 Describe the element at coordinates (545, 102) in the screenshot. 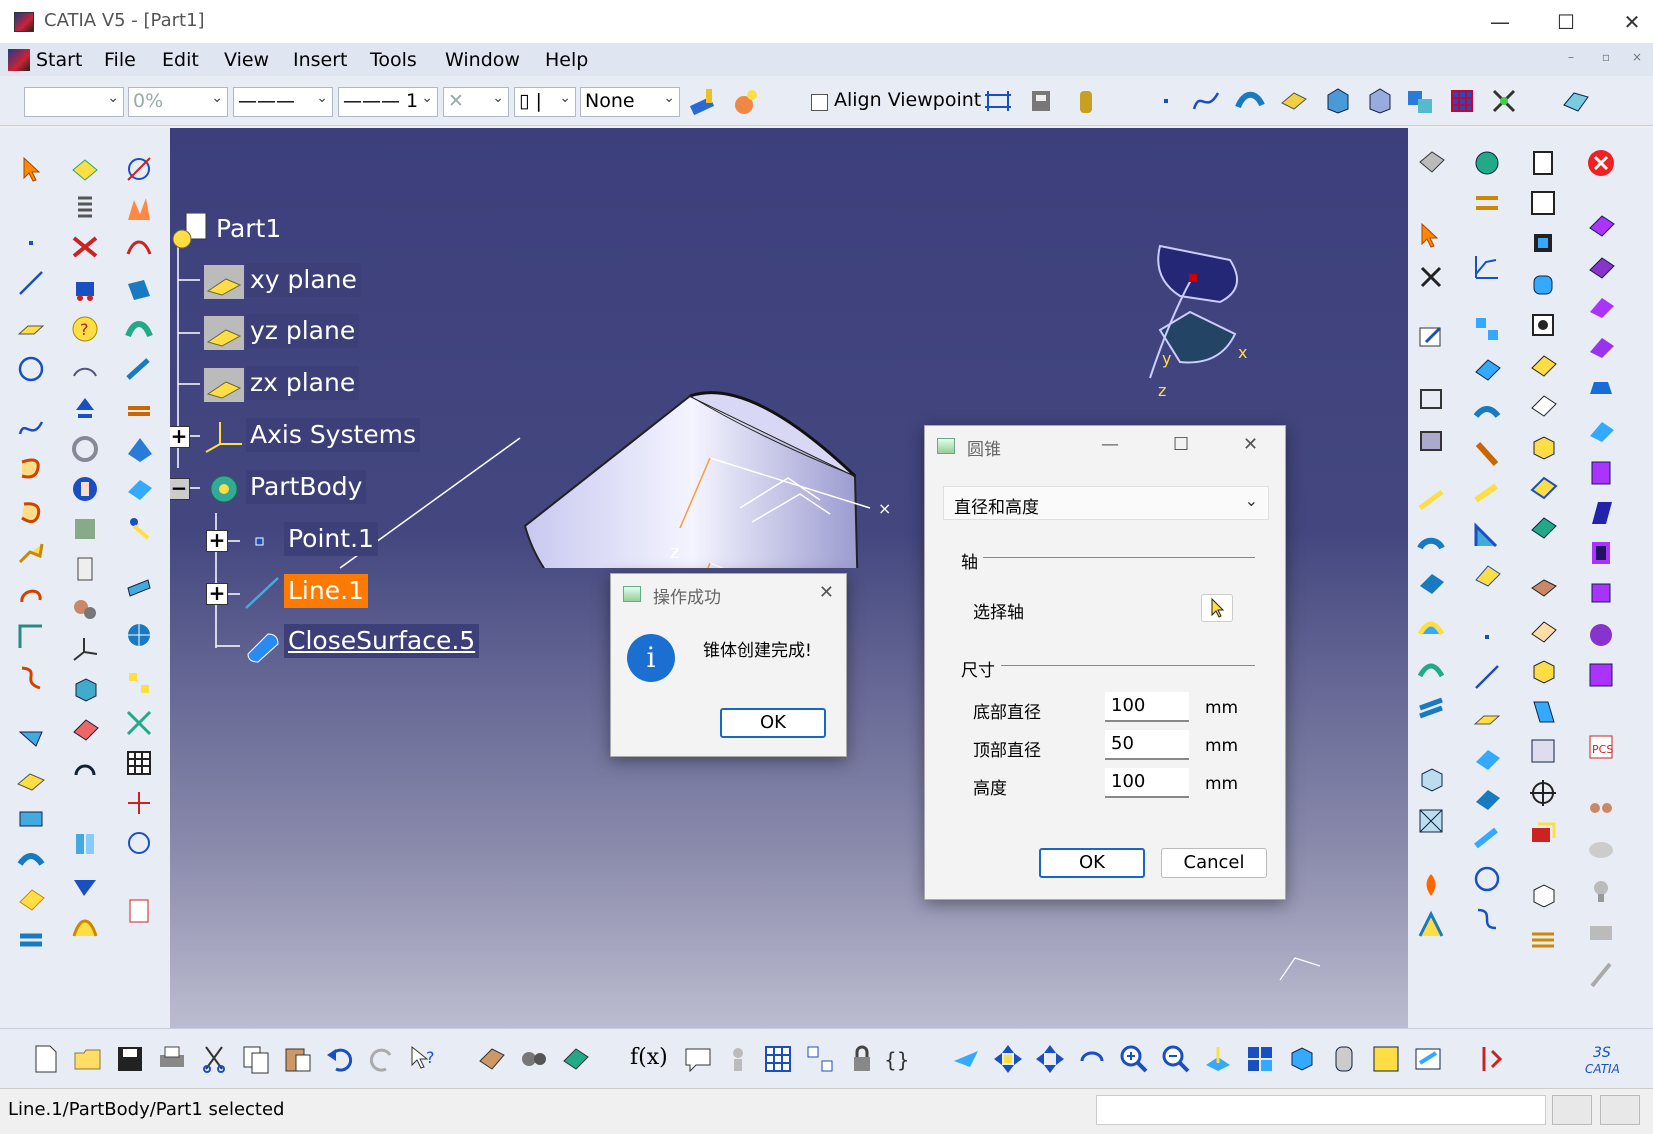

I see `layer-prefix-combo: ▯ | ⌄` at that location.